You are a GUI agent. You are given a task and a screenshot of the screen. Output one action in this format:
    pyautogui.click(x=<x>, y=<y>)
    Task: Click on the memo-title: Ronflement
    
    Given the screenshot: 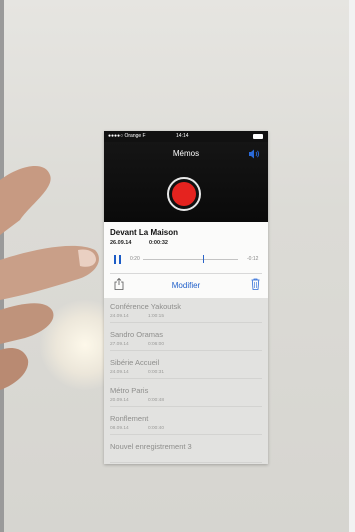 What is the action you would take?
    pyautogui.click(x=129, y=418)
    